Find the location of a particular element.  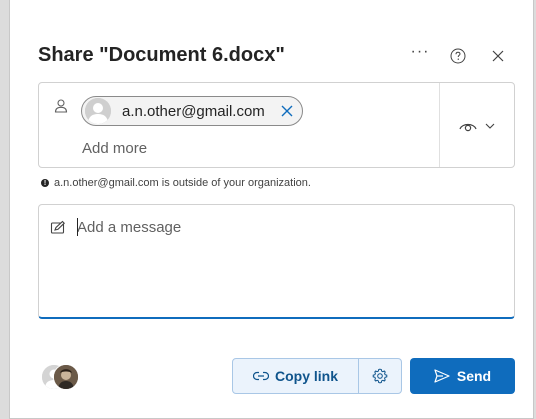

permission-dropdown is located at coordinates (477, 126).